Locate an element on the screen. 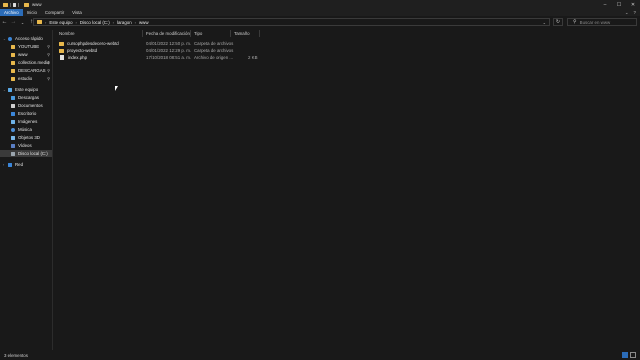 The image size is (640, 360). nav-item-descargas: Descargas is located at coordinates (26, 97).